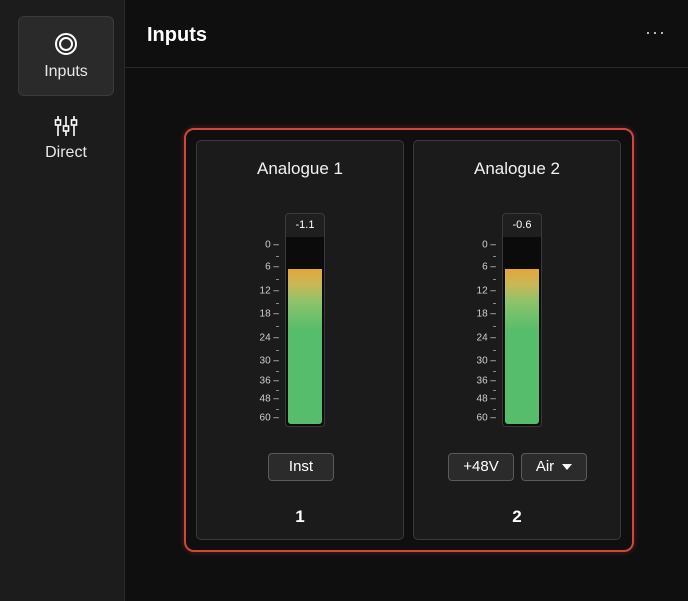  I want to click on phantom-power-button: +48V, so click(481, 467).